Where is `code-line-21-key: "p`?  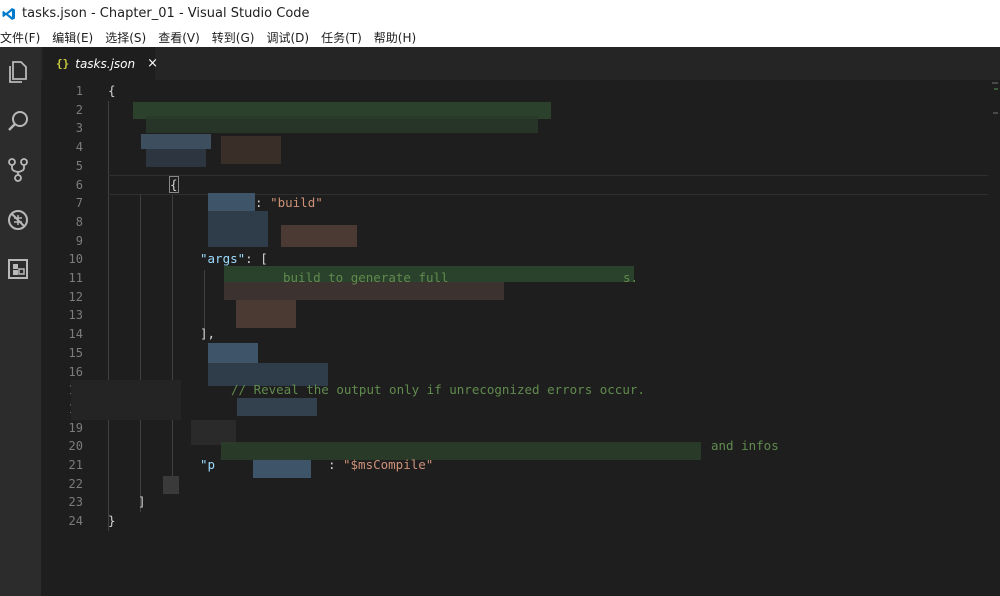 code-line-21-key: "p is located at coordinates (208, 464).